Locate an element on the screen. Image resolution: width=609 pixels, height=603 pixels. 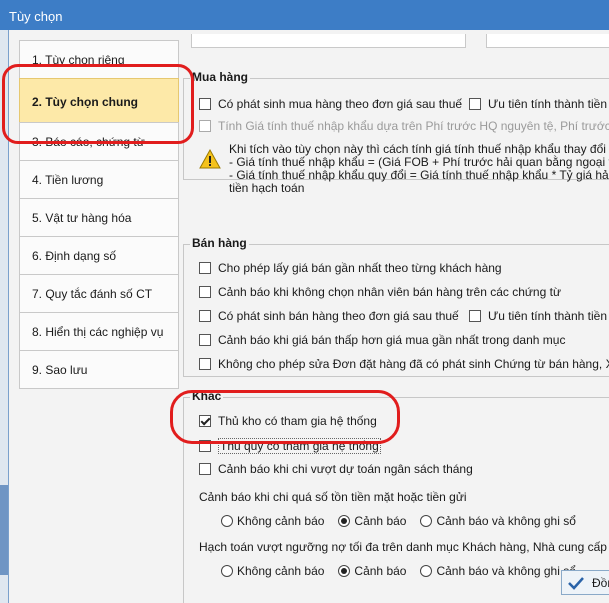
nav-item-vattu: 5. Vật tư hàng hóa is located at coordinates (99, 217).